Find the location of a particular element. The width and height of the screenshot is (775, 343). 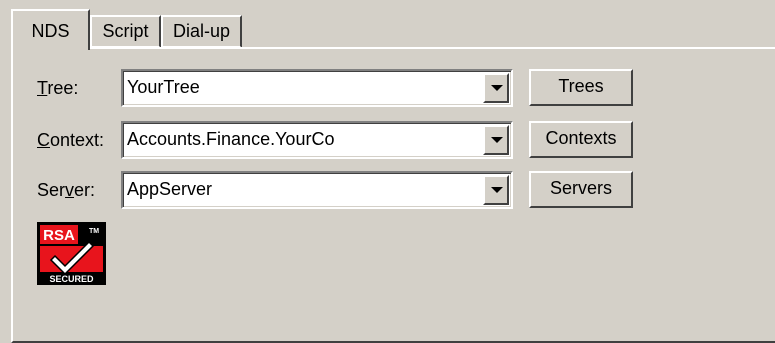

contexts-button: Contexts is located at coordinates (581, 139).